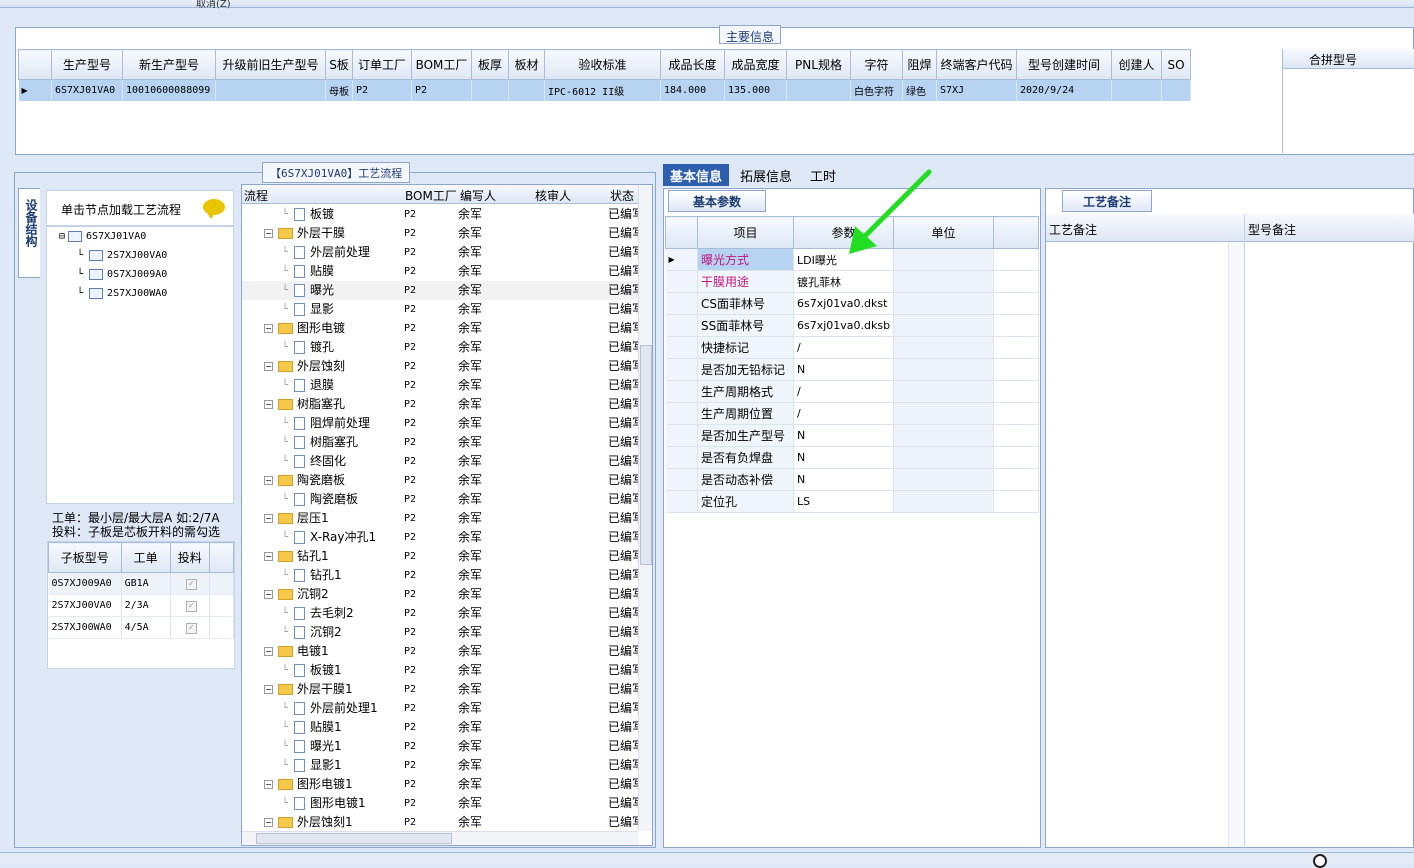 The height and width of the screenshot is (868, 1414). Describe the element at coordinates (443, 575) in the screenshot. I see `flow-row: └ 钻孔1 P2 余军 已编写` at that location.